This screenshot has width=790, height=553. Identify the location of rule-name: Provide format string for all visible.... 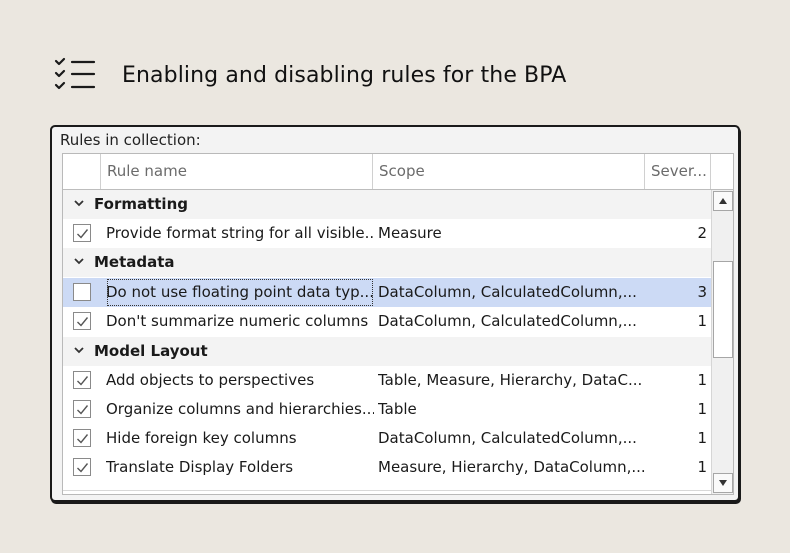
(240, 233).